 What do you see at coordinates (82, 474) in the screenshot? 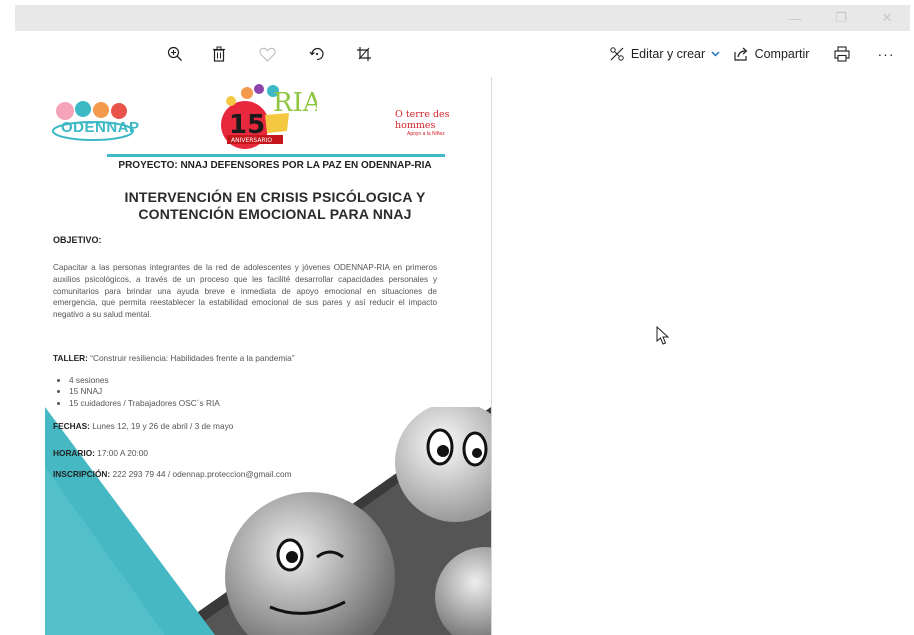
I see `inscripcion-label: INSCRIPCIÓN:` at bounding box center [82, 474].